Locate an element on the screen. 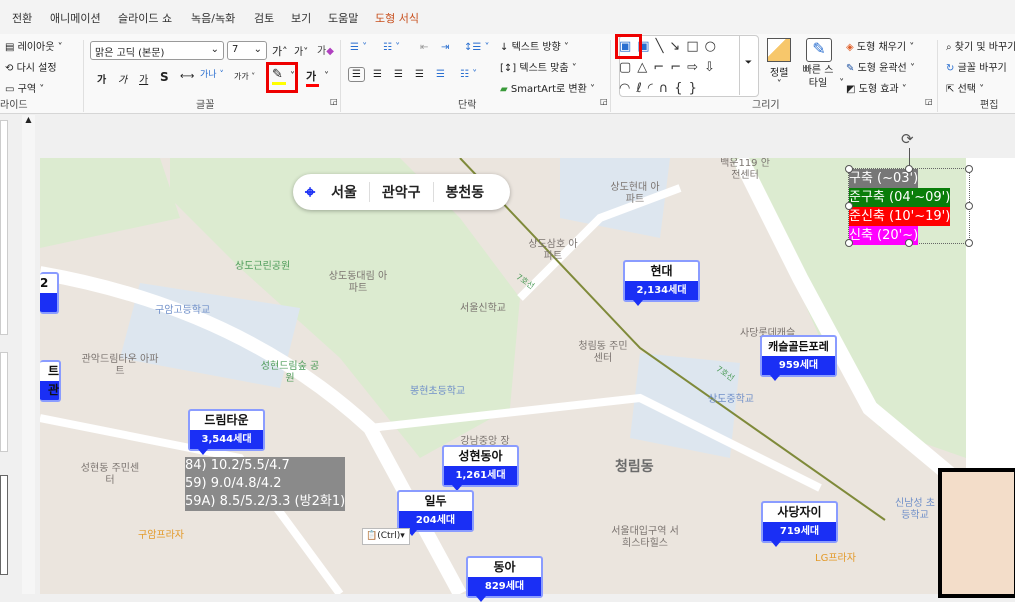 The image size is (1015, 602). tab-view: 보기 is located at coordinates (301, 18).